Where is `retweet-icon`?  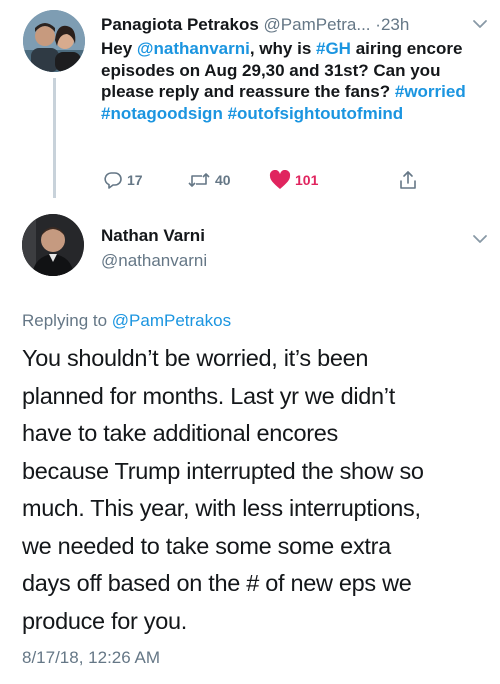
retweet-icon is located at coordinates (199, 180).